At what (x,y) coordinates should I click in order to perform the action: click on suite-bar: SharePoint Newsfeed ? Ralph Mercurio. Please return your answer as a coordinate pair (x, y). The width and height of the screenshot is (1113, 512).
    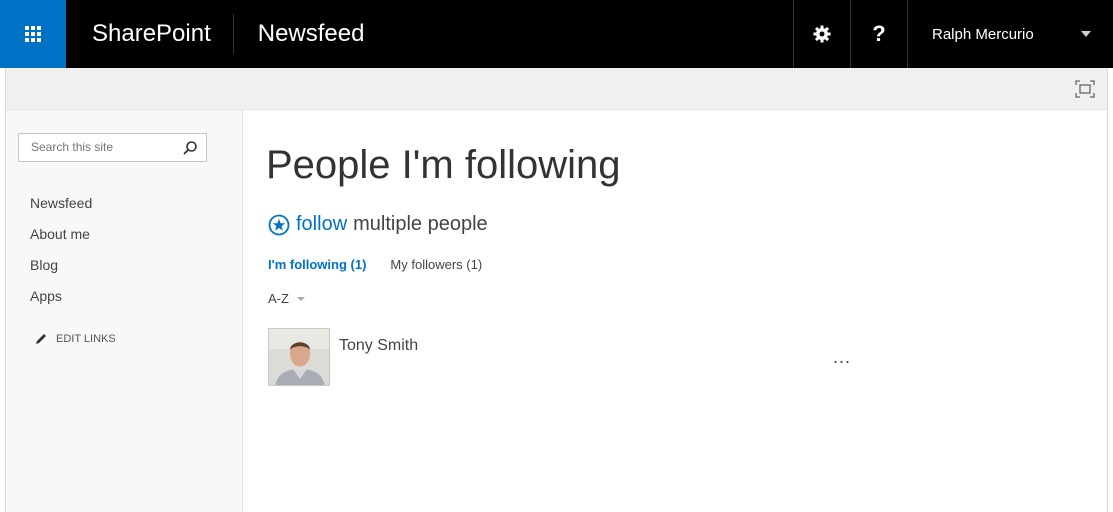
    Looking at the image, I should click on (556, 34).